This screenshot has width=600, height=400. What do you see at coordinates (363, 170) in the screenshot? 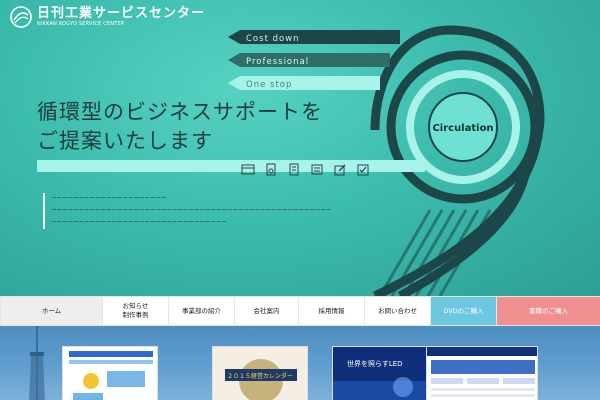
I see `checkbox-icon` at bounding box center [363, 170].